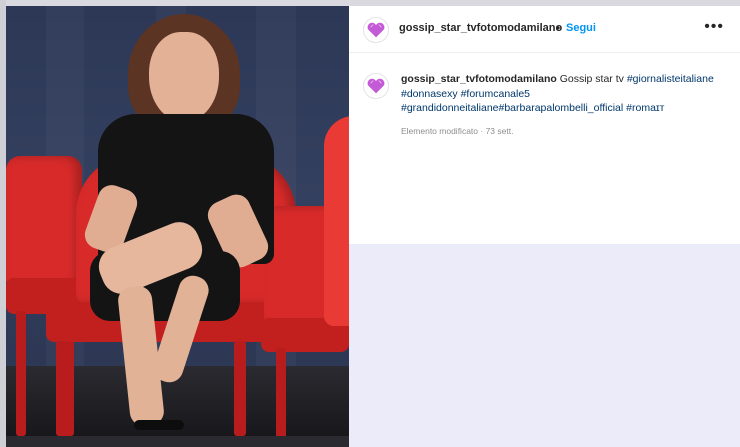  I want to click on post-header: gossip_star_tvfotomodamilano • Segui •••, so click(544, 29).